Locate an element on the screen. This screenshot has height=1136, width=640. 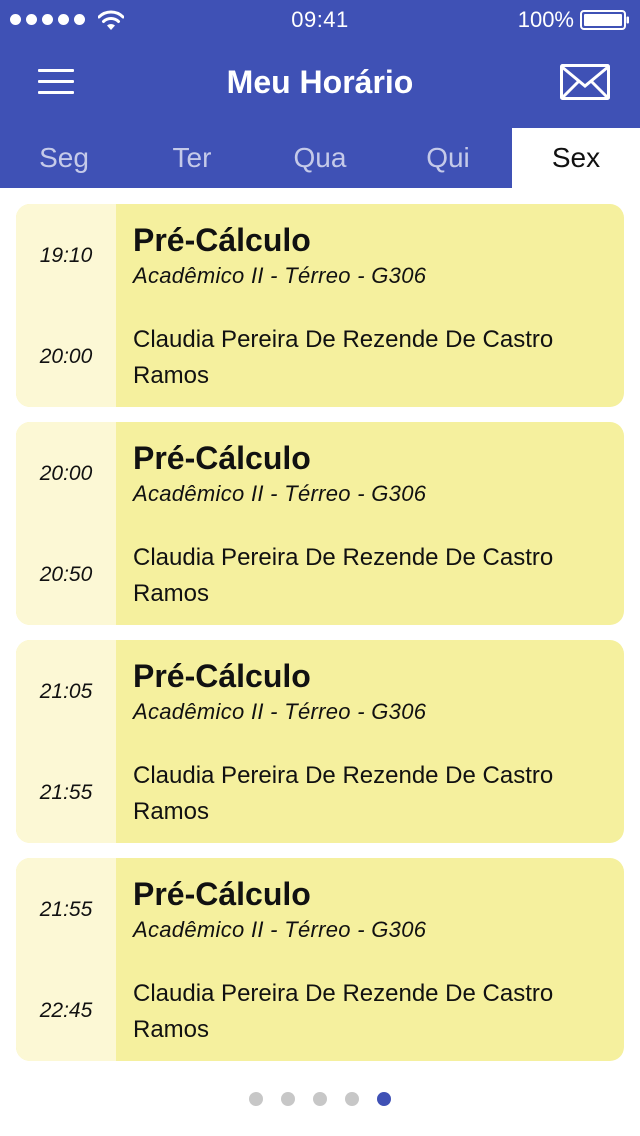
end-time: 20:50 is located at coordinates (66, 574).